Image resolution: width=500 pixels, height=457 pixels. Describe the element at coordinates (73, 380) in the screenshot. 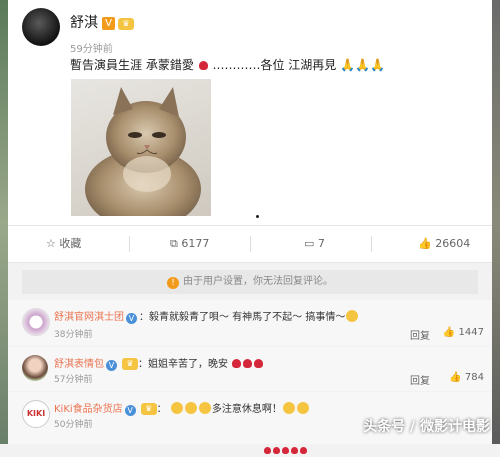

I see `comment-time: 57分钟前` at that location.